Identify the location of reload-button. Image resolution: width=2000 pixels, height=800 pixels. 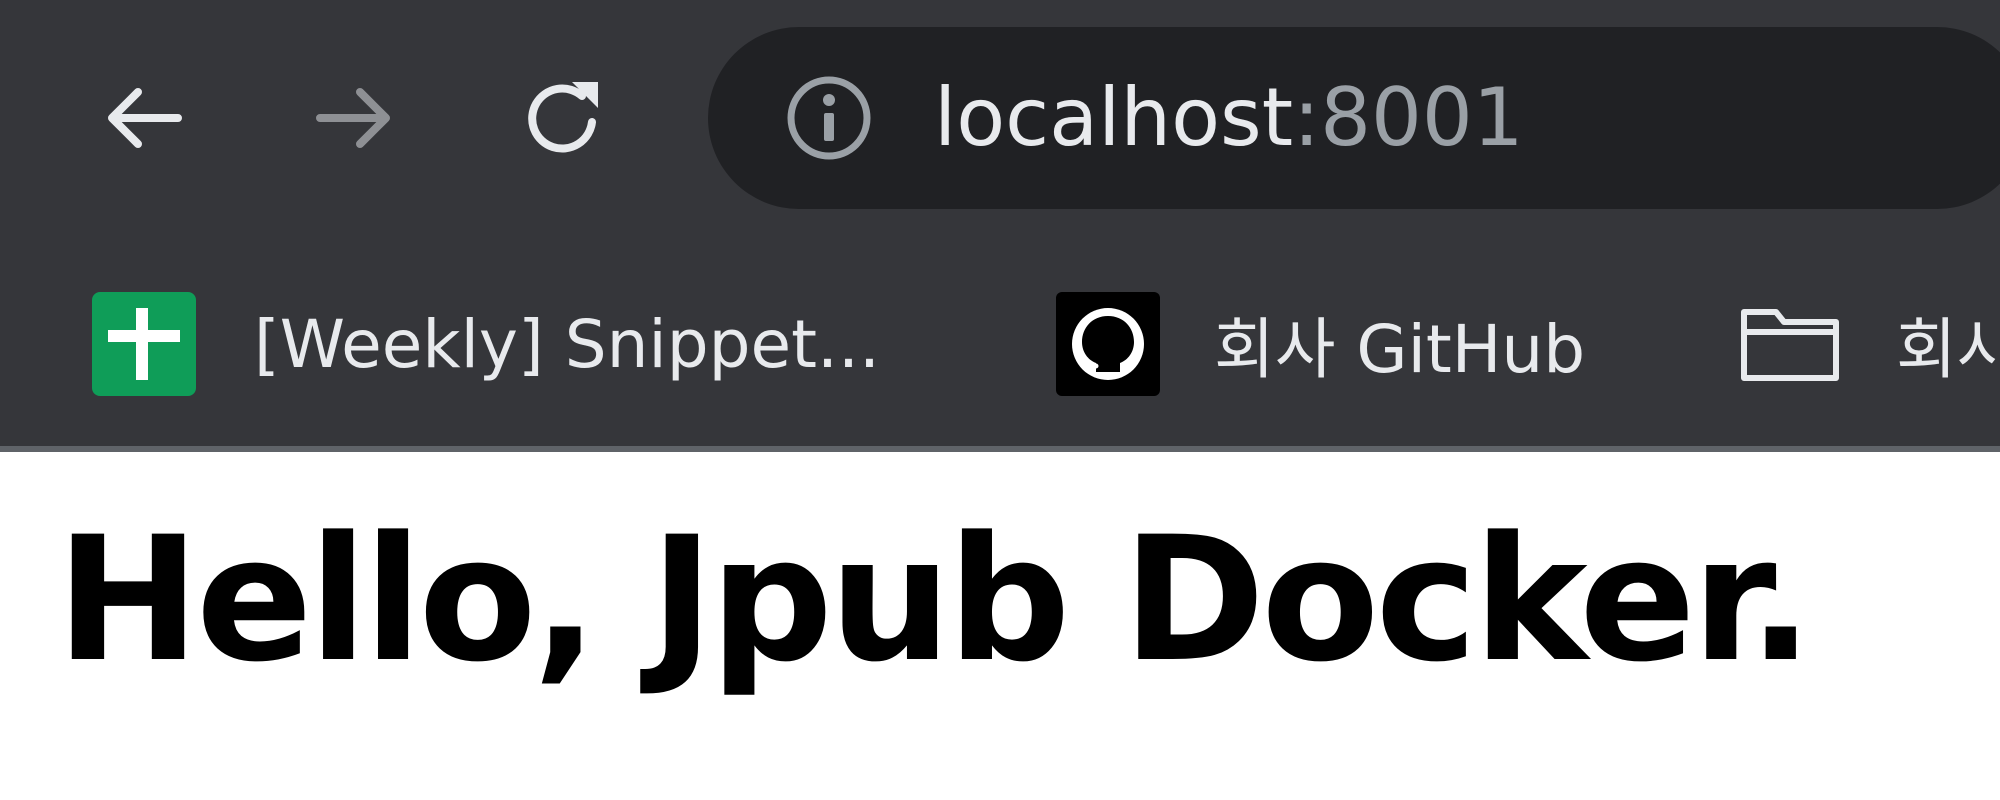
(564, 118).